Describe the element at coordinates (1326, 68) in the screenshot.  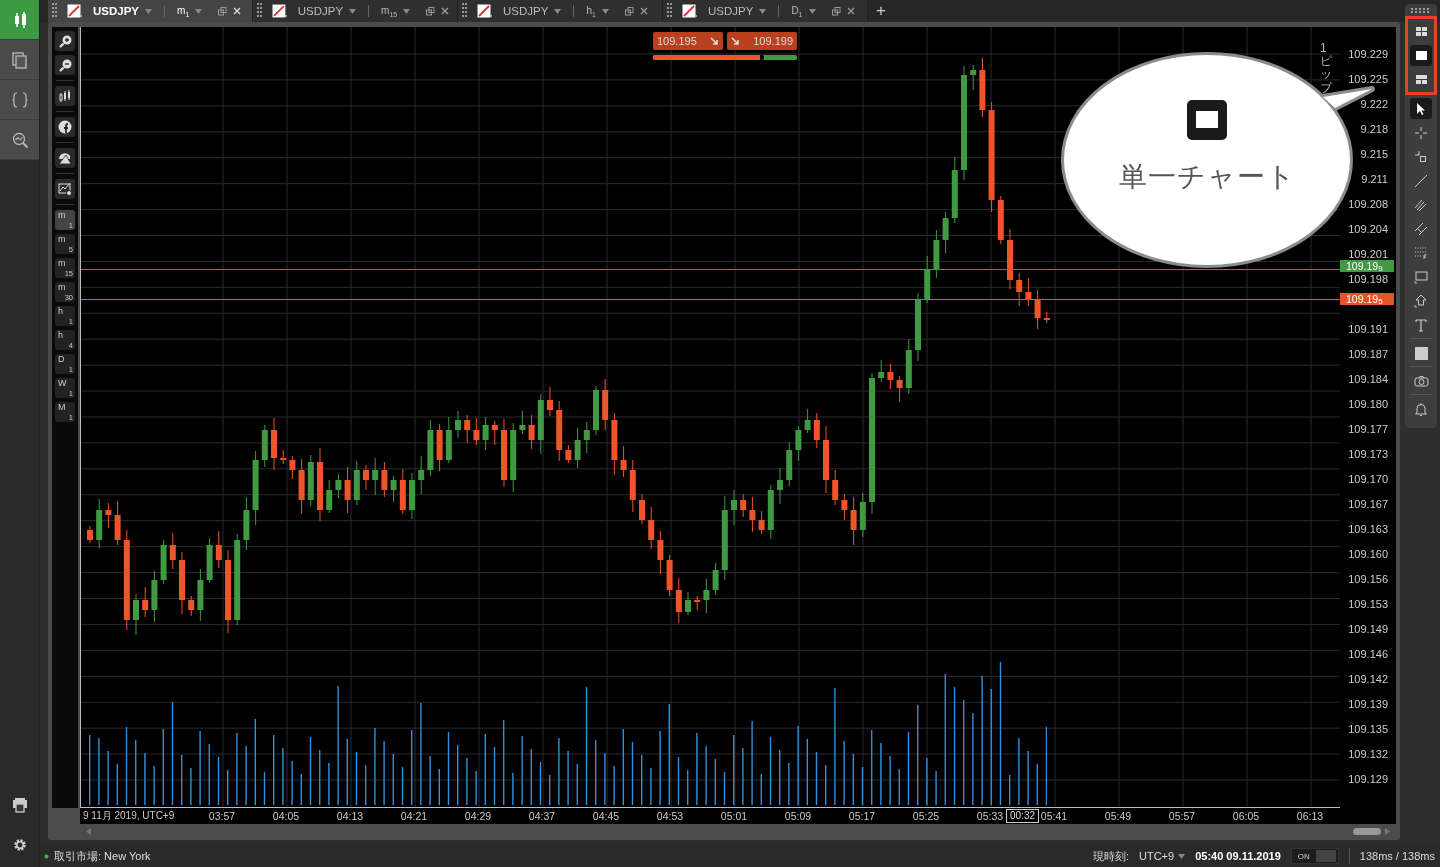
I see `pip-label: 1ピップ` at that location.